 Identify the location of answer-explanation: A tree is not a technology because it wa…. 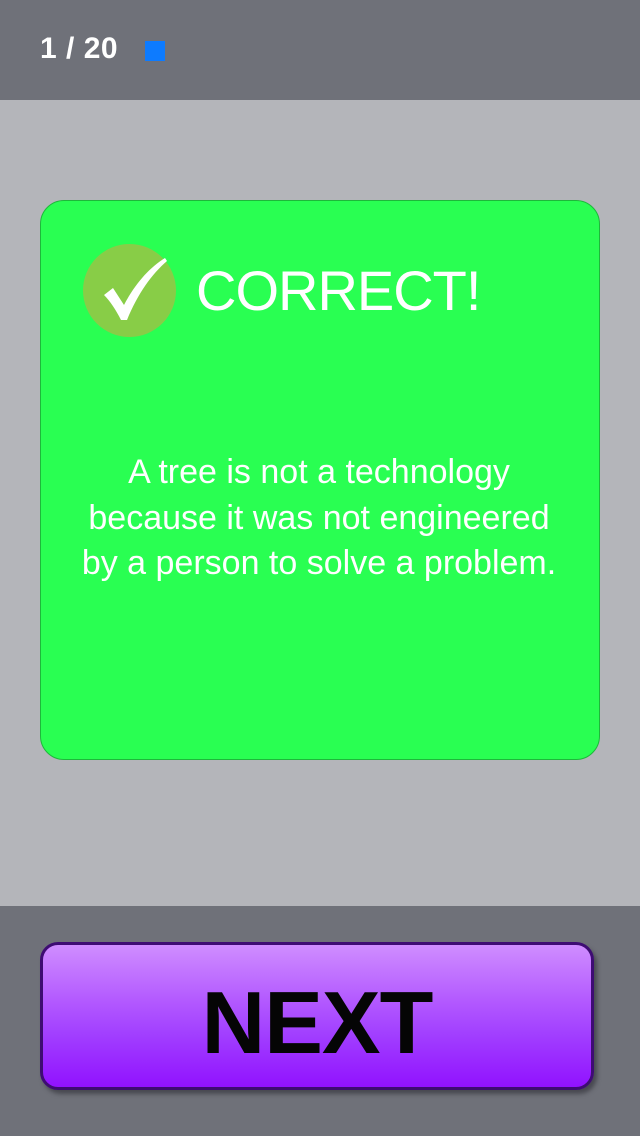
(319, 517).